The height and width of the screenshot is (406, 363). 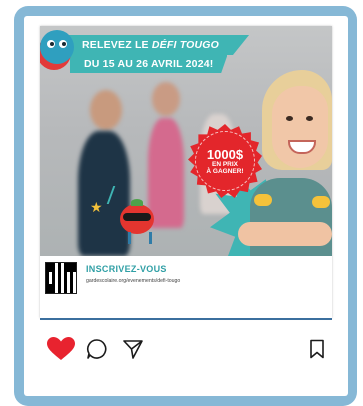 I want to click on save-button, so click(x=317, y=349).